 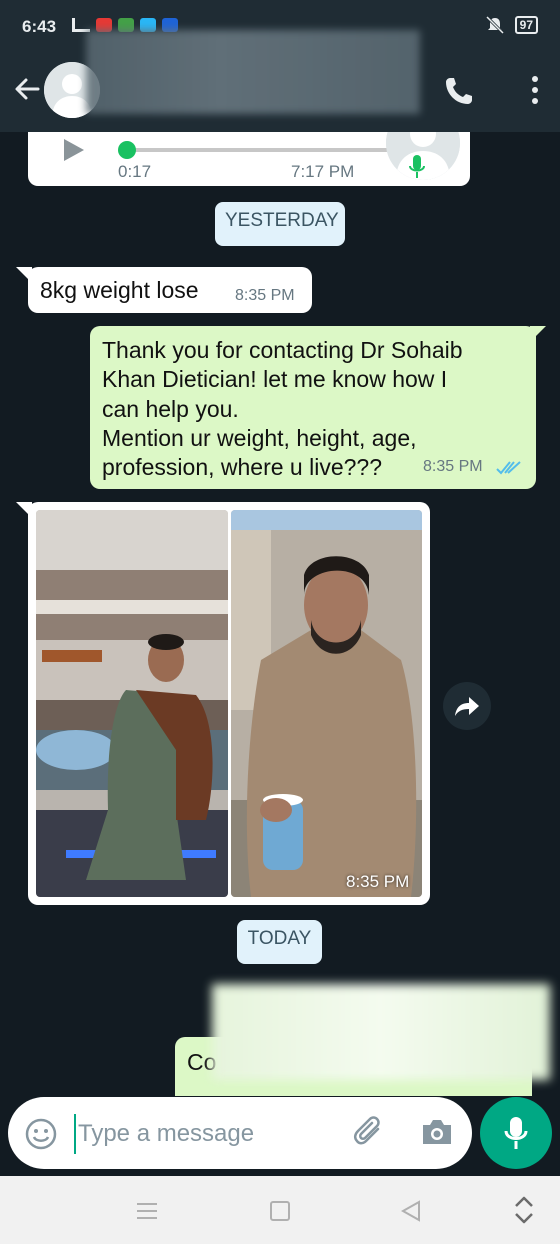 What do you see at coordinates (147, 1211) in the screenshot?
I see `recent-apps-icon` at bounding box center [147, 1211].